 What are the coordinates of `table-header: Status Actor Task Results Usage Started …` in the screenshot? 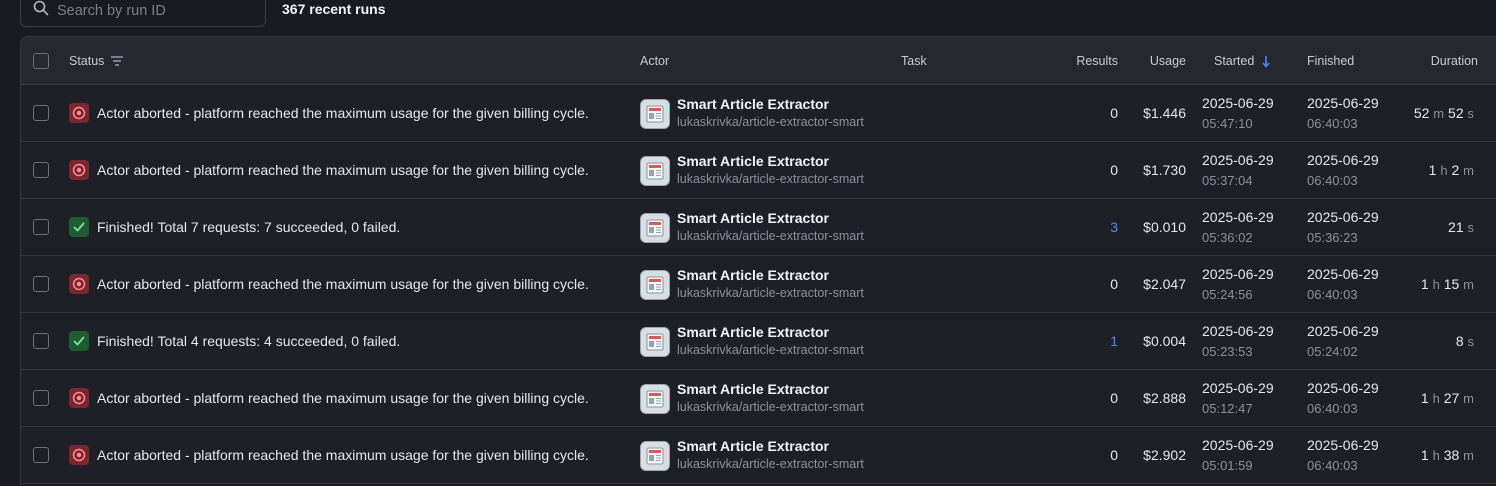 It's located at (758, 61).